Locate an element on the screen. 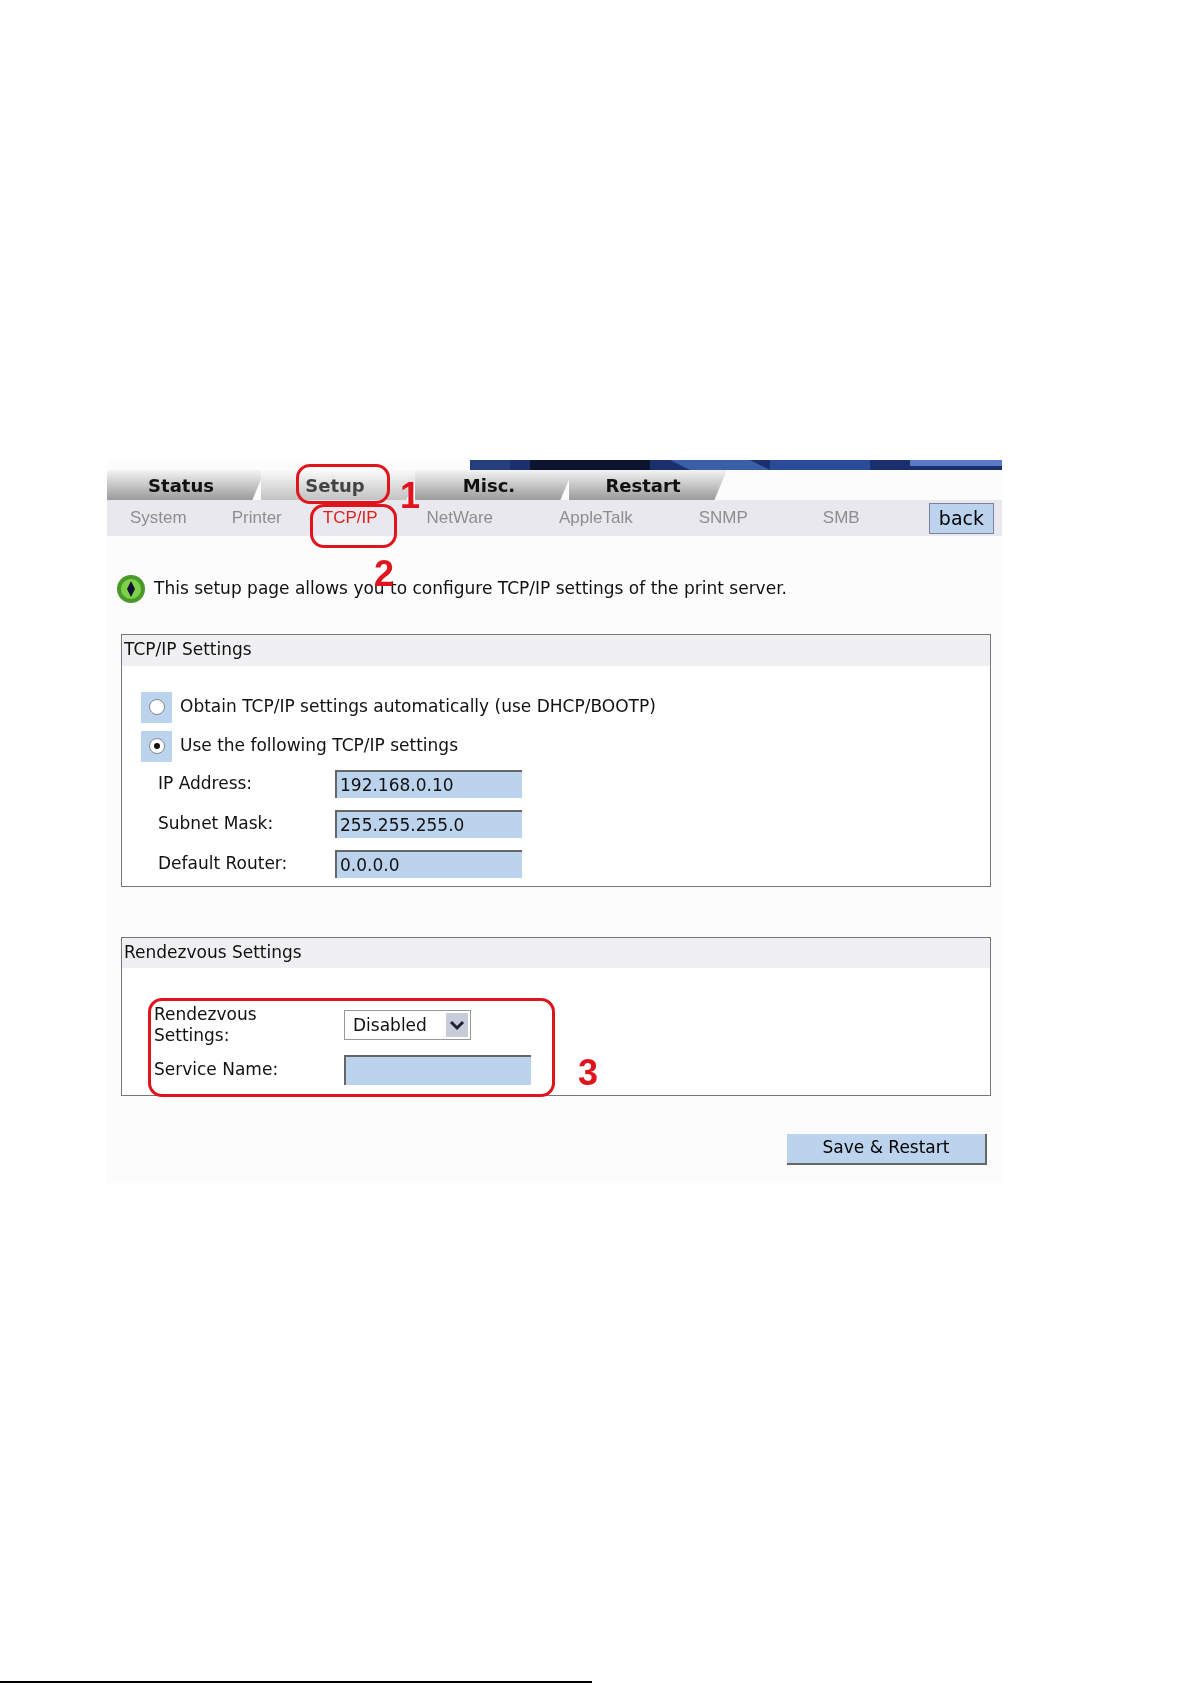  field-label: Rendezvous Settings: is located at coordinates (206, 1025).